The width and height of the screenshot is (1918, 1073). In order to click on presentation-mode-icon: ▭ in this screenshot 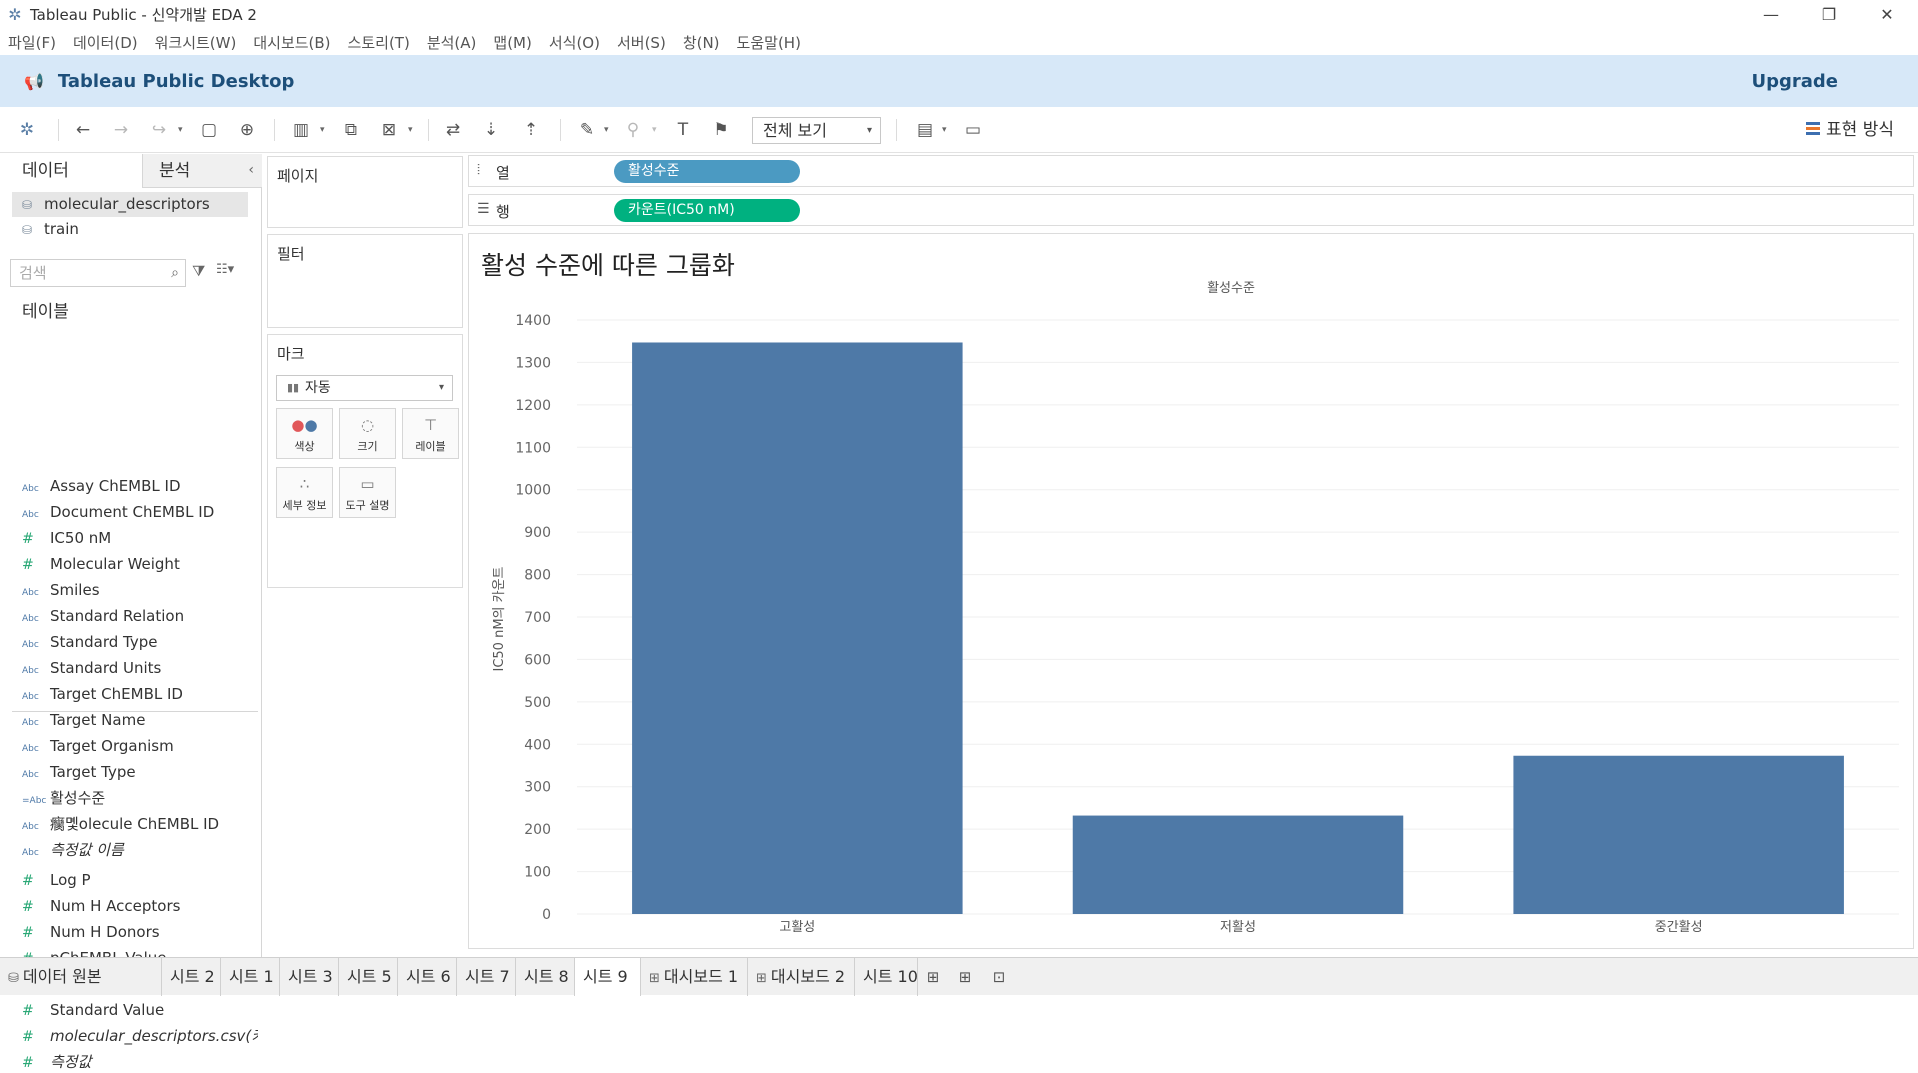, I will do `click(973, 130)`.